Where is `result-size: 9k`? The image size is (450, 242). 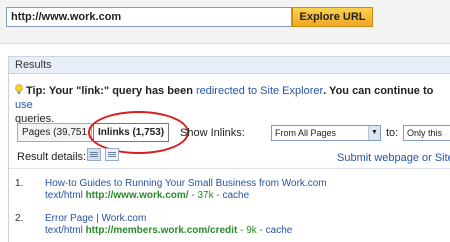
result-size: 9k is located at coordinates (251, 230).